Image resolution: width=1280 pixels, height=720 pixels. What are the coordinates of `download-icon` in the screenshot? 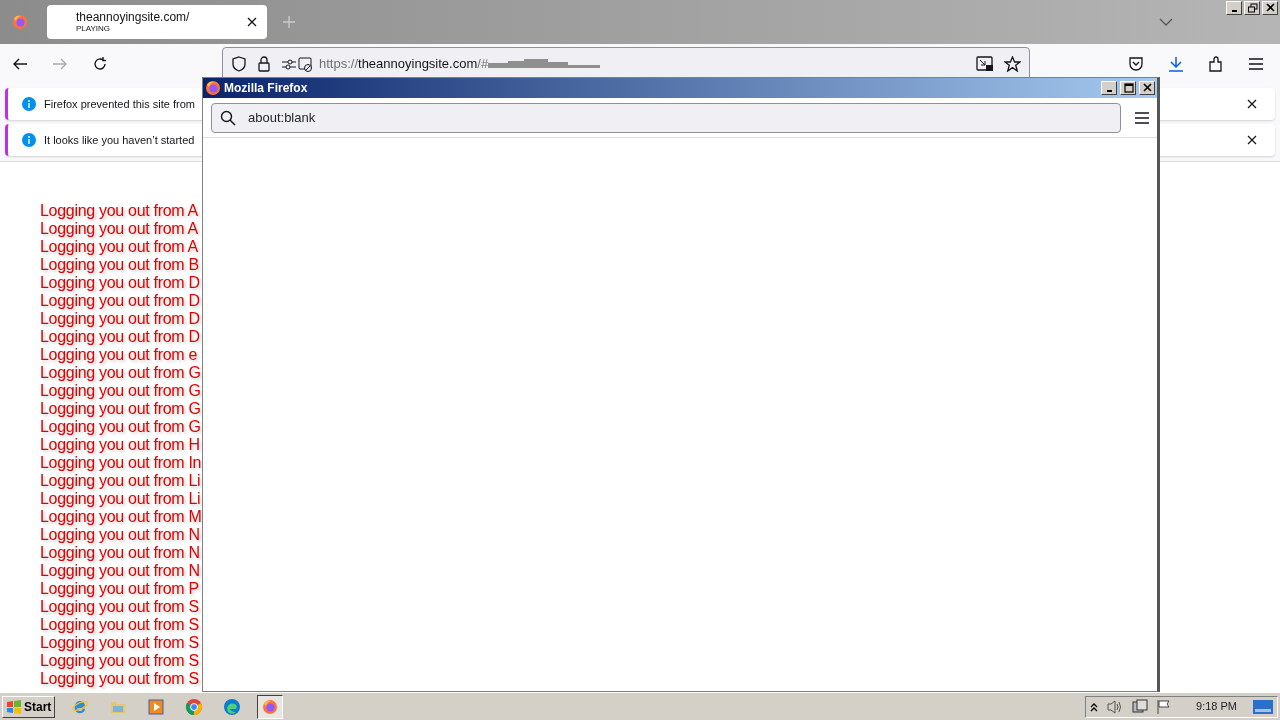 It's located at (1176, 64).